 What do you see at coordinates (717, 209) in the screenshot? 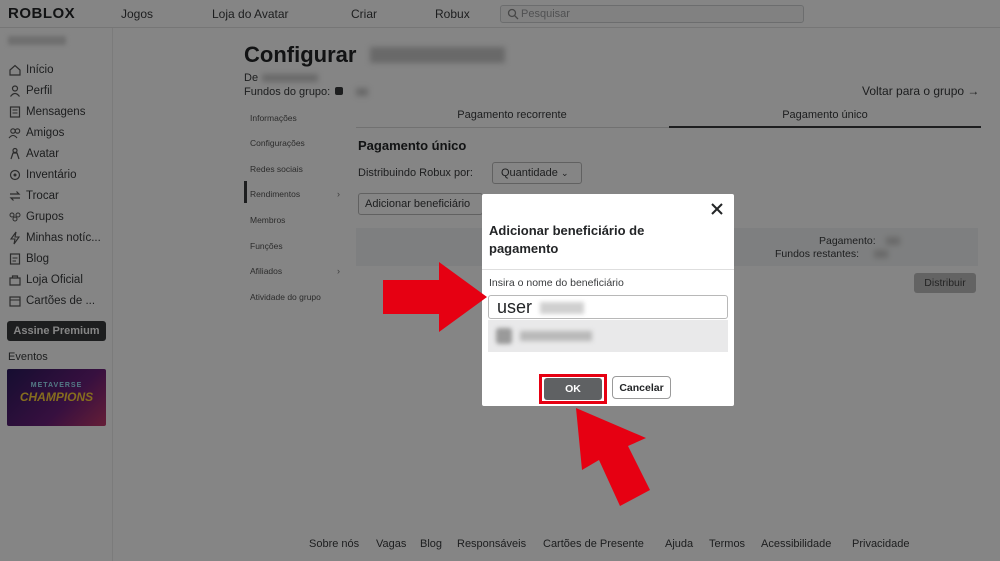
I see `close-icon` at bounding box center [717, 209].